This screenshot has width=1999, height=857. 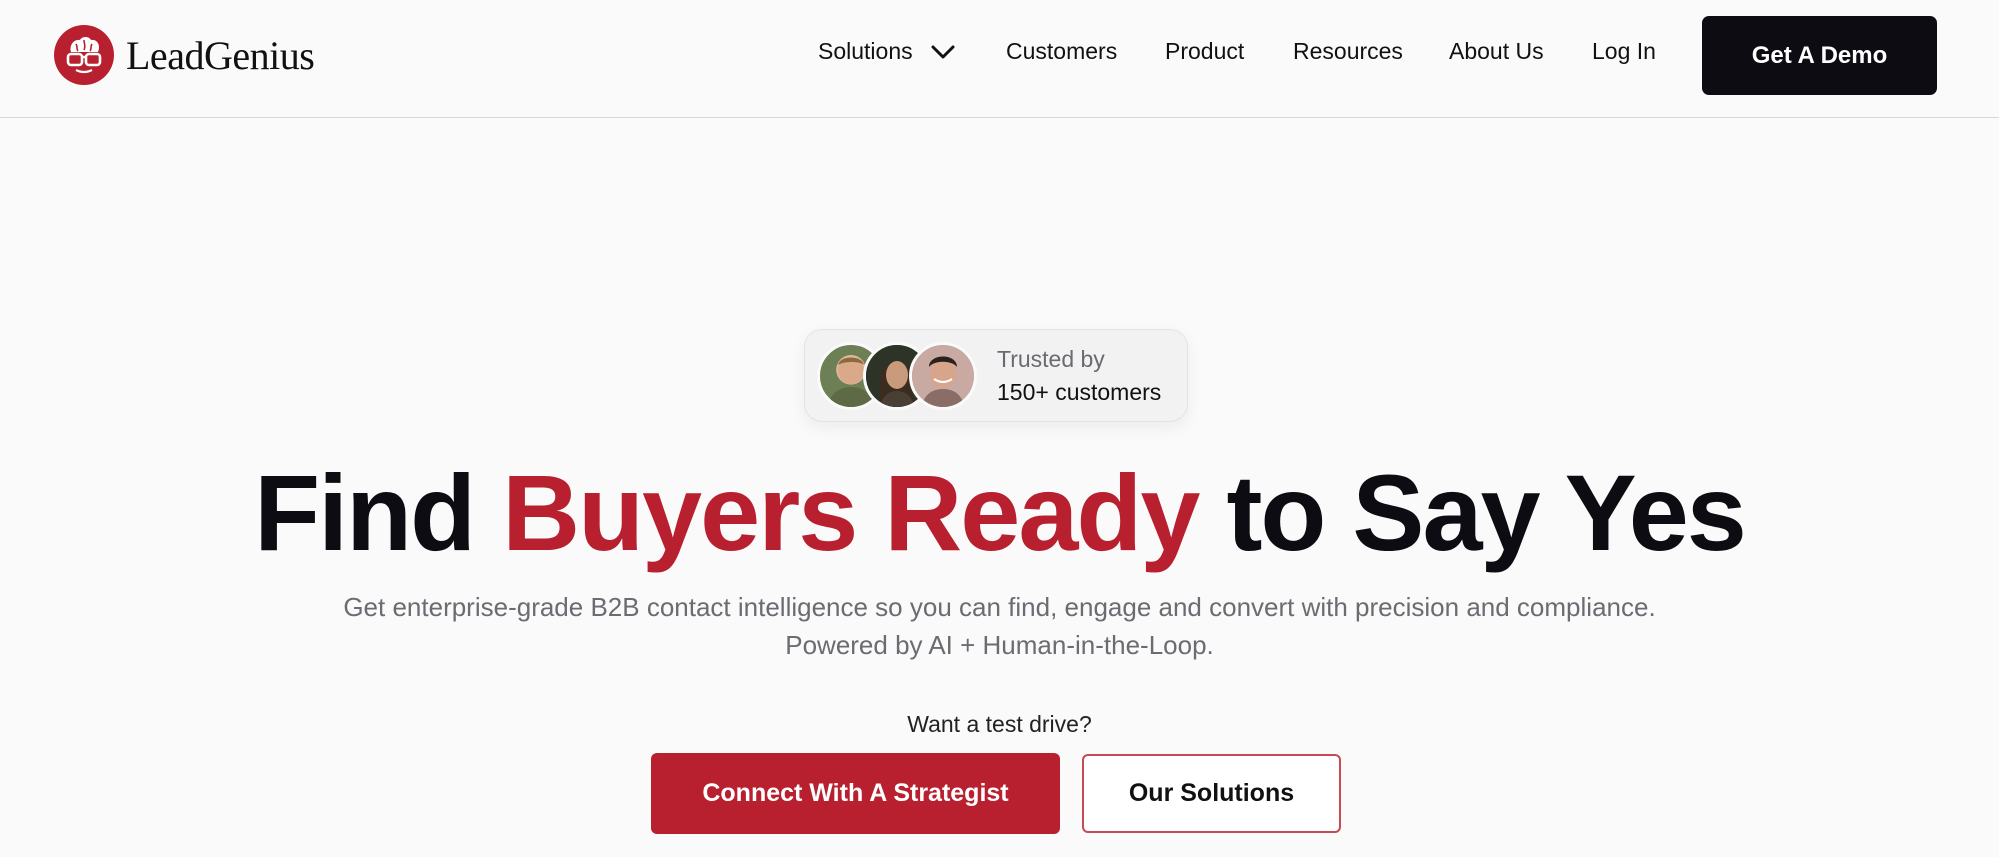 I want to click on customer-count: 150+ customers, so click(x=1079, y=392).